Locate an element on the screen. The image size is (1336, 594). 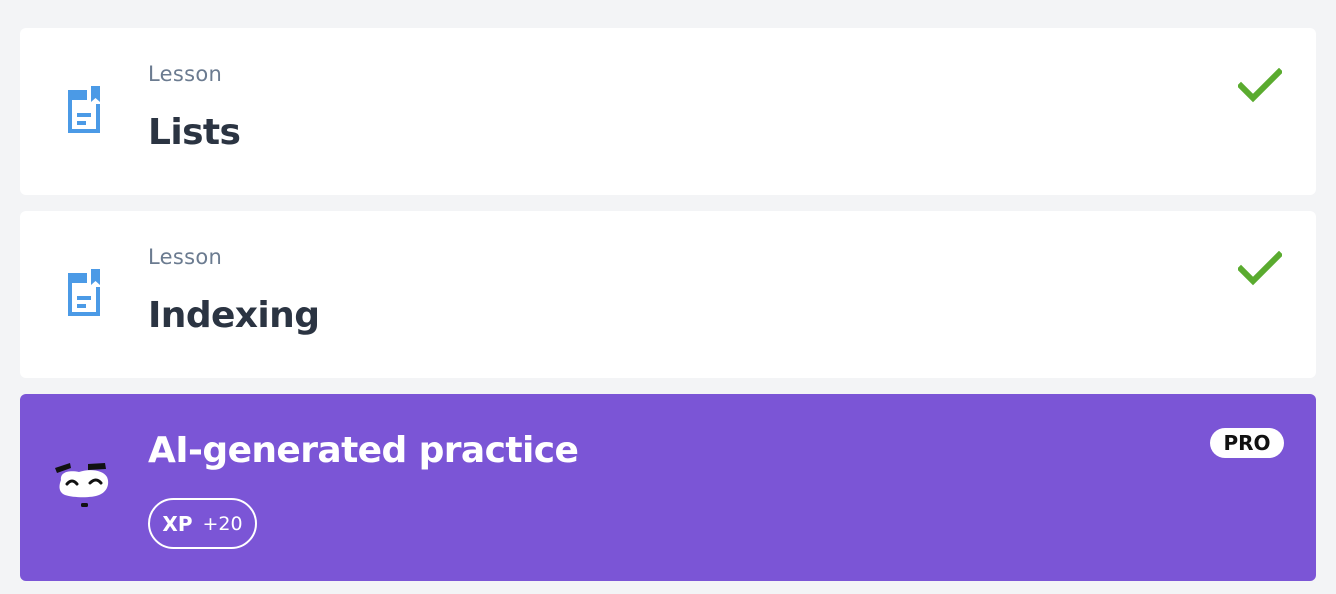
lesson-title: Lists is located at coordinates (194, 132).